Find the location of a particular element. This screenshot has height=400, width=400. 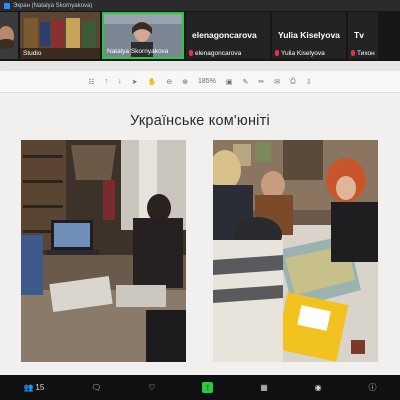

meeting-controls-bar: 👥 15 🗨 ♡ ↑ ▦ ◉ ⓘ is located at coordinates (200, 387).